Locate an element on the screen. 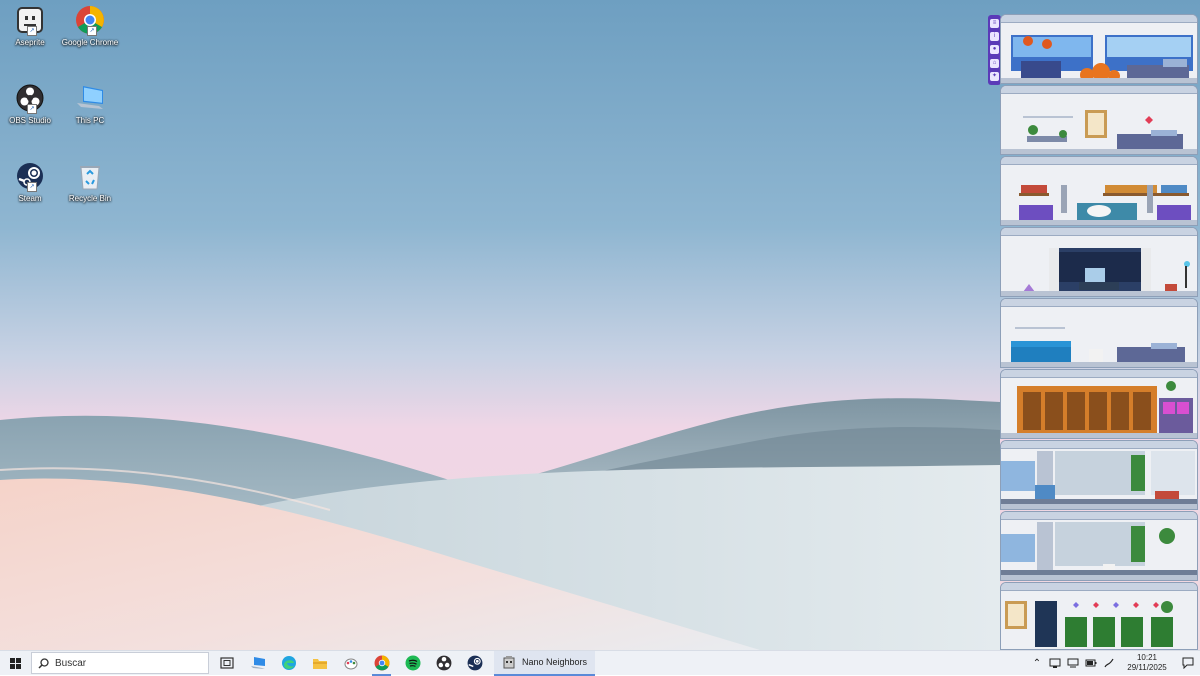 The height and width of the screenshot is (676, 1200). desktop-icon-steam: ↗ Steam is located at coordinates (30, 181).